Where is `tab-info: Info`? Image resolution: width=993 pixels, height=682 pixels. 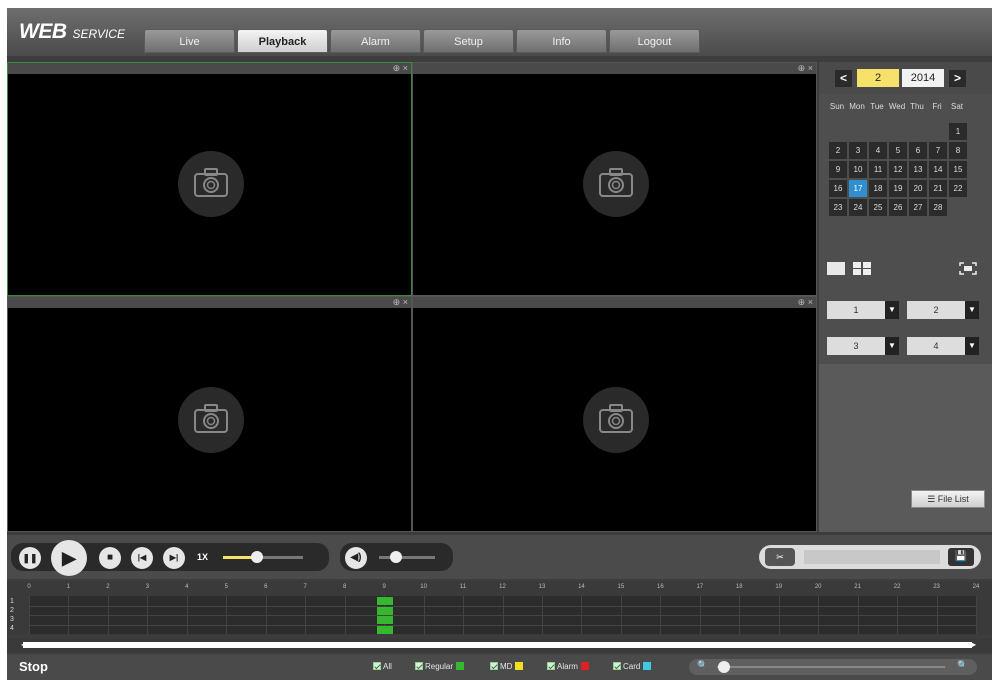
tab-info: Info is located at coordinates (561, 41).